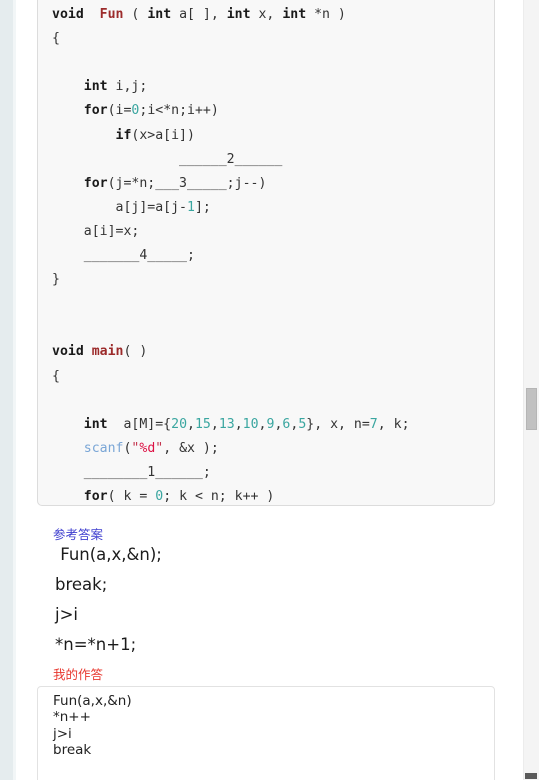 This screenshot has width=539, height=780. What do you see at coordinates (103, 448) in the screenshot?
I see `code-token: scanf` at bounding box center [103, 448].